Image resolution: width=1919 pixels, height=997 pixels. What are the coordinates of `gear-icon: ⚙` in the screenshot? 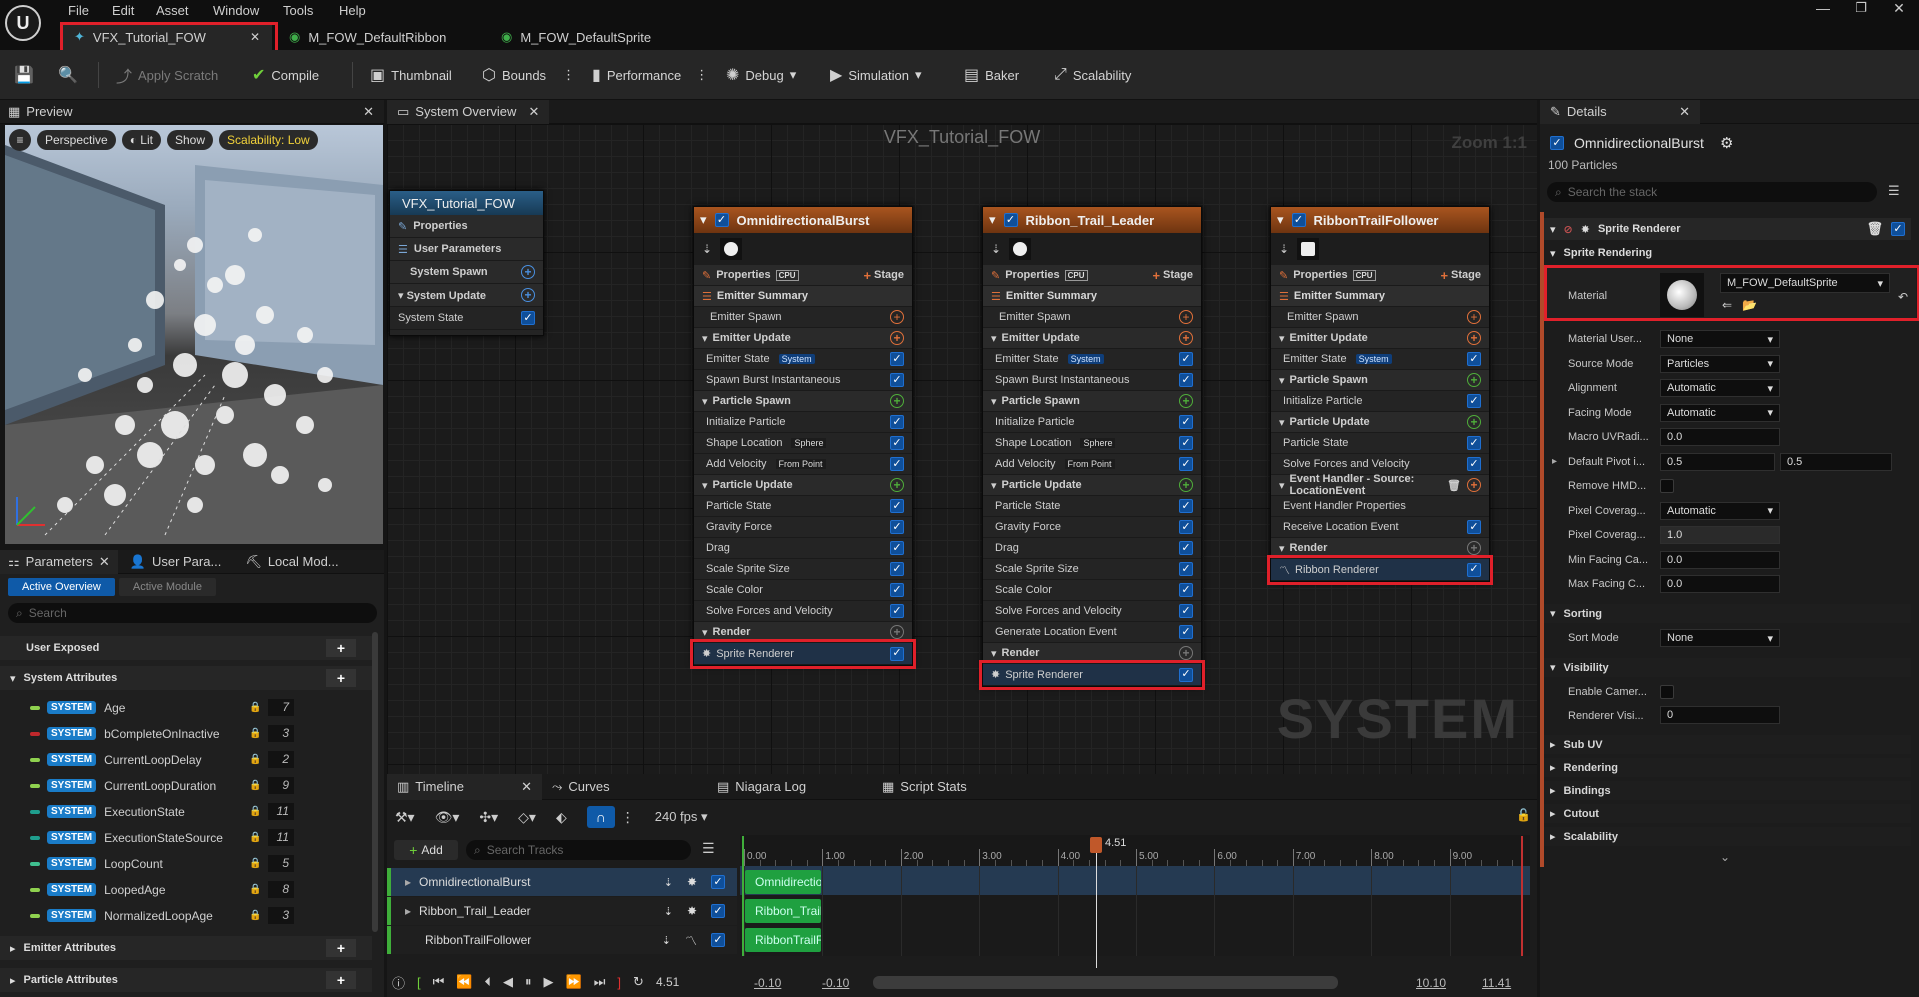 It's located at (1726, 143).